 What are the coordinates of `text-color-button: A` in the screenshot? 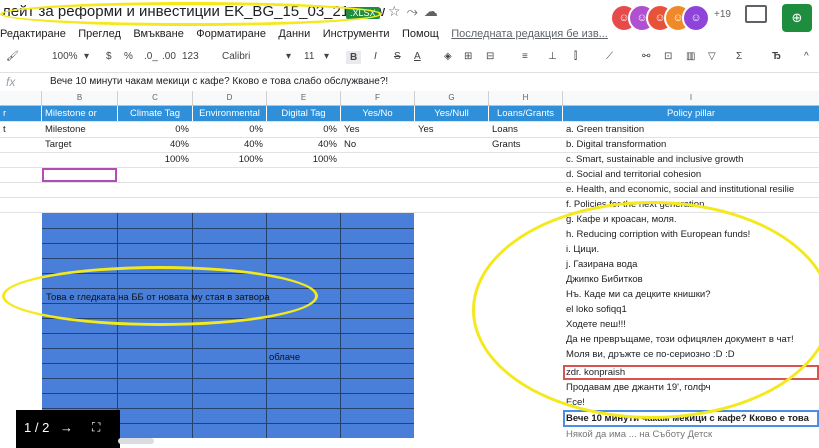 It's located at (417, 56).